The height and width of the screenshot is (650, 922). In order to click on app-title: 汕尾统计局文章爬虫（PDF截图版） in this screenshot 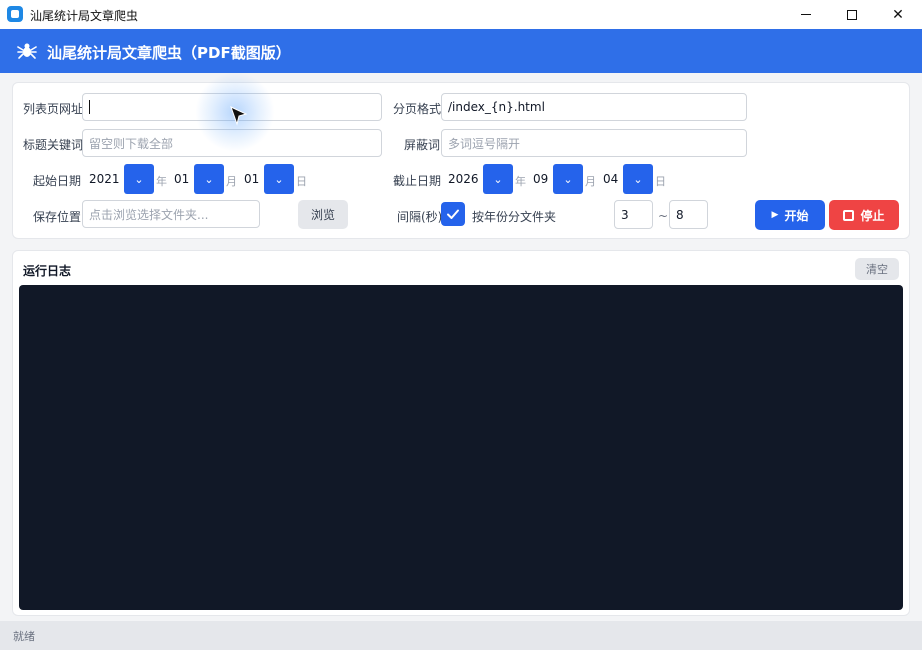, I will do `click(169, 53)`.